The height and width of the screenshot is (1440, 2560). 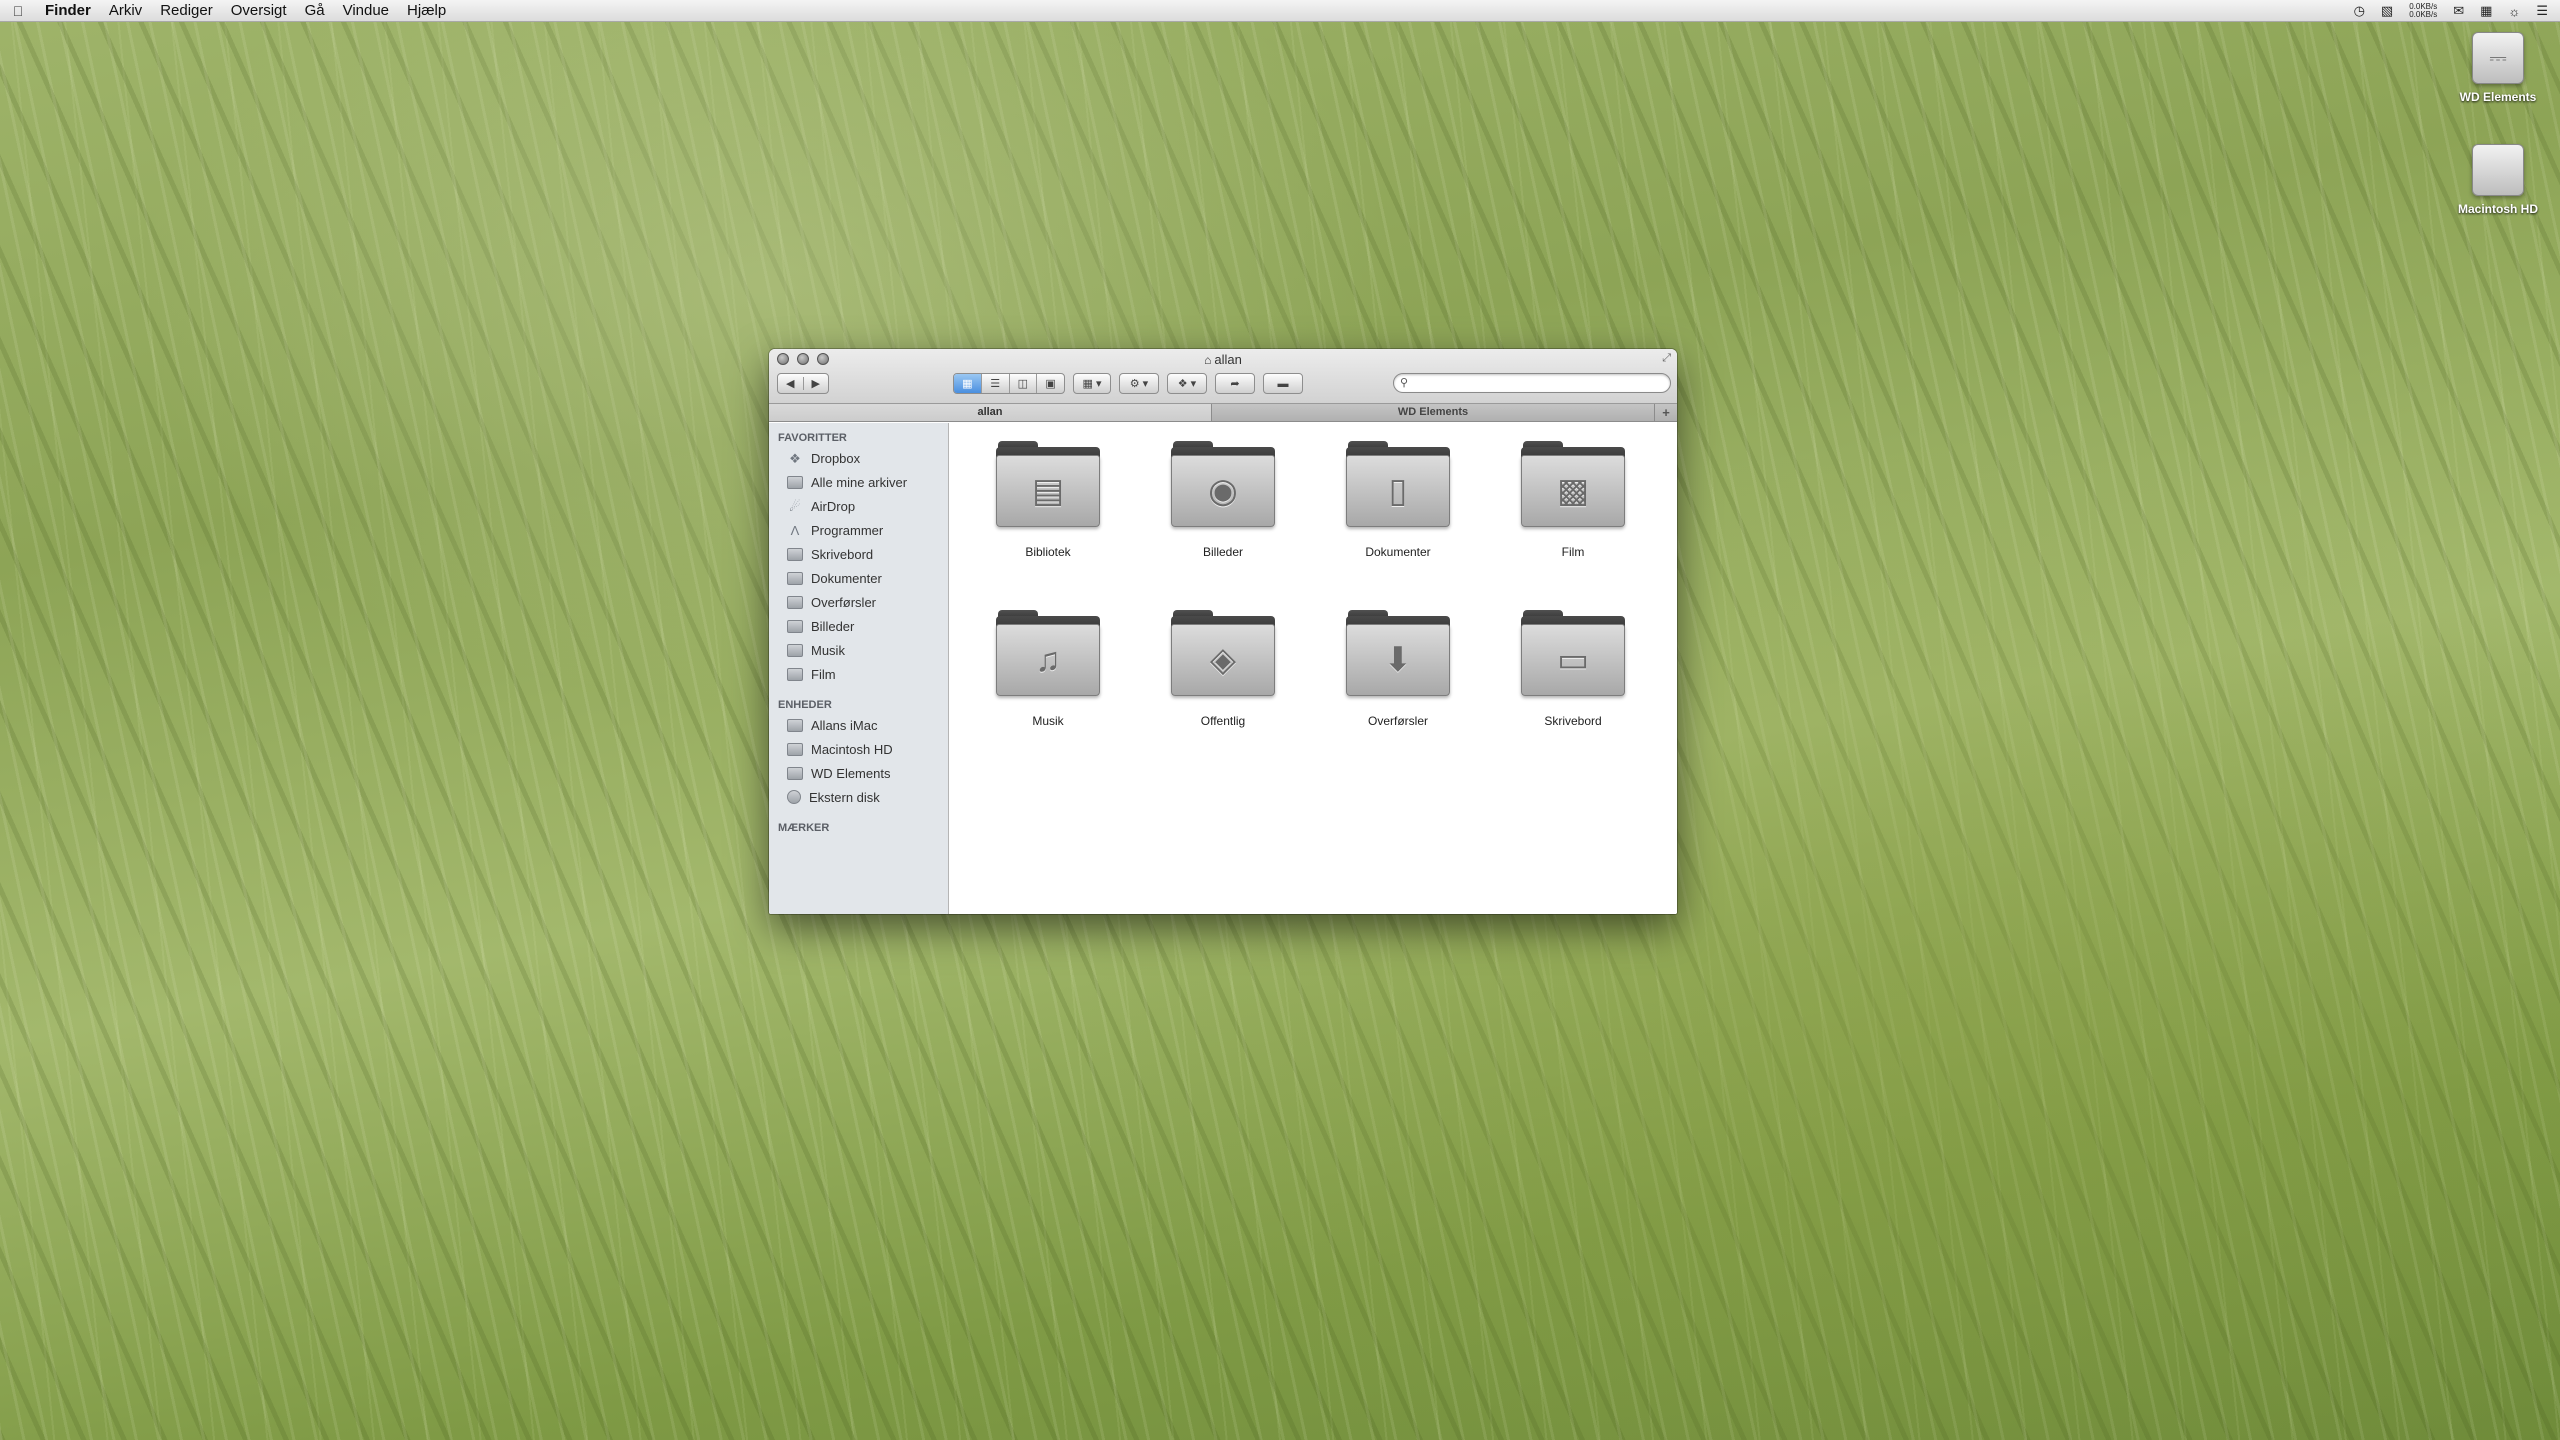 I want to click on share-button: ➦, so click(x=1235, y=383).